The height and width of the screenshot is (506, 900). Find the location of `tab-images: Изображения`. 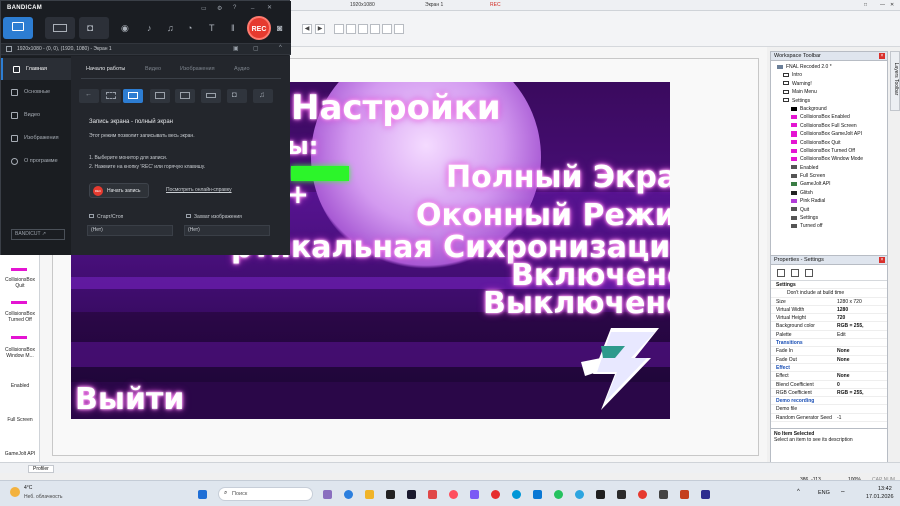

tab-images: Изображения is located at coordinates (197, 69).